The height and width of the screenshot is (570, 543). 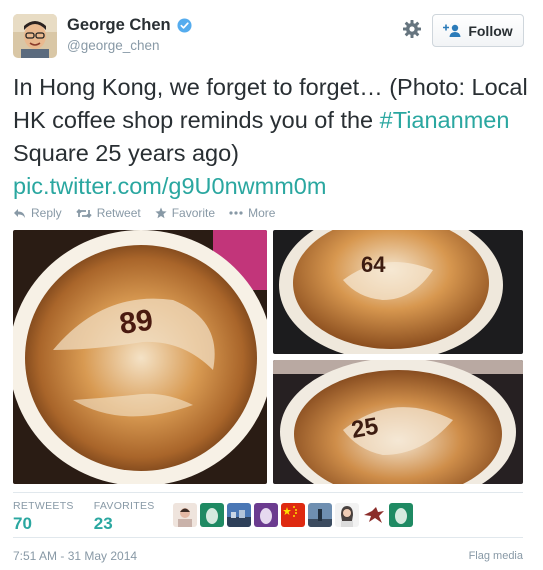 What do you see at coordinates (412, 29) in the screenshot?
I see `gear-icon` at bounding box center [412, 29].